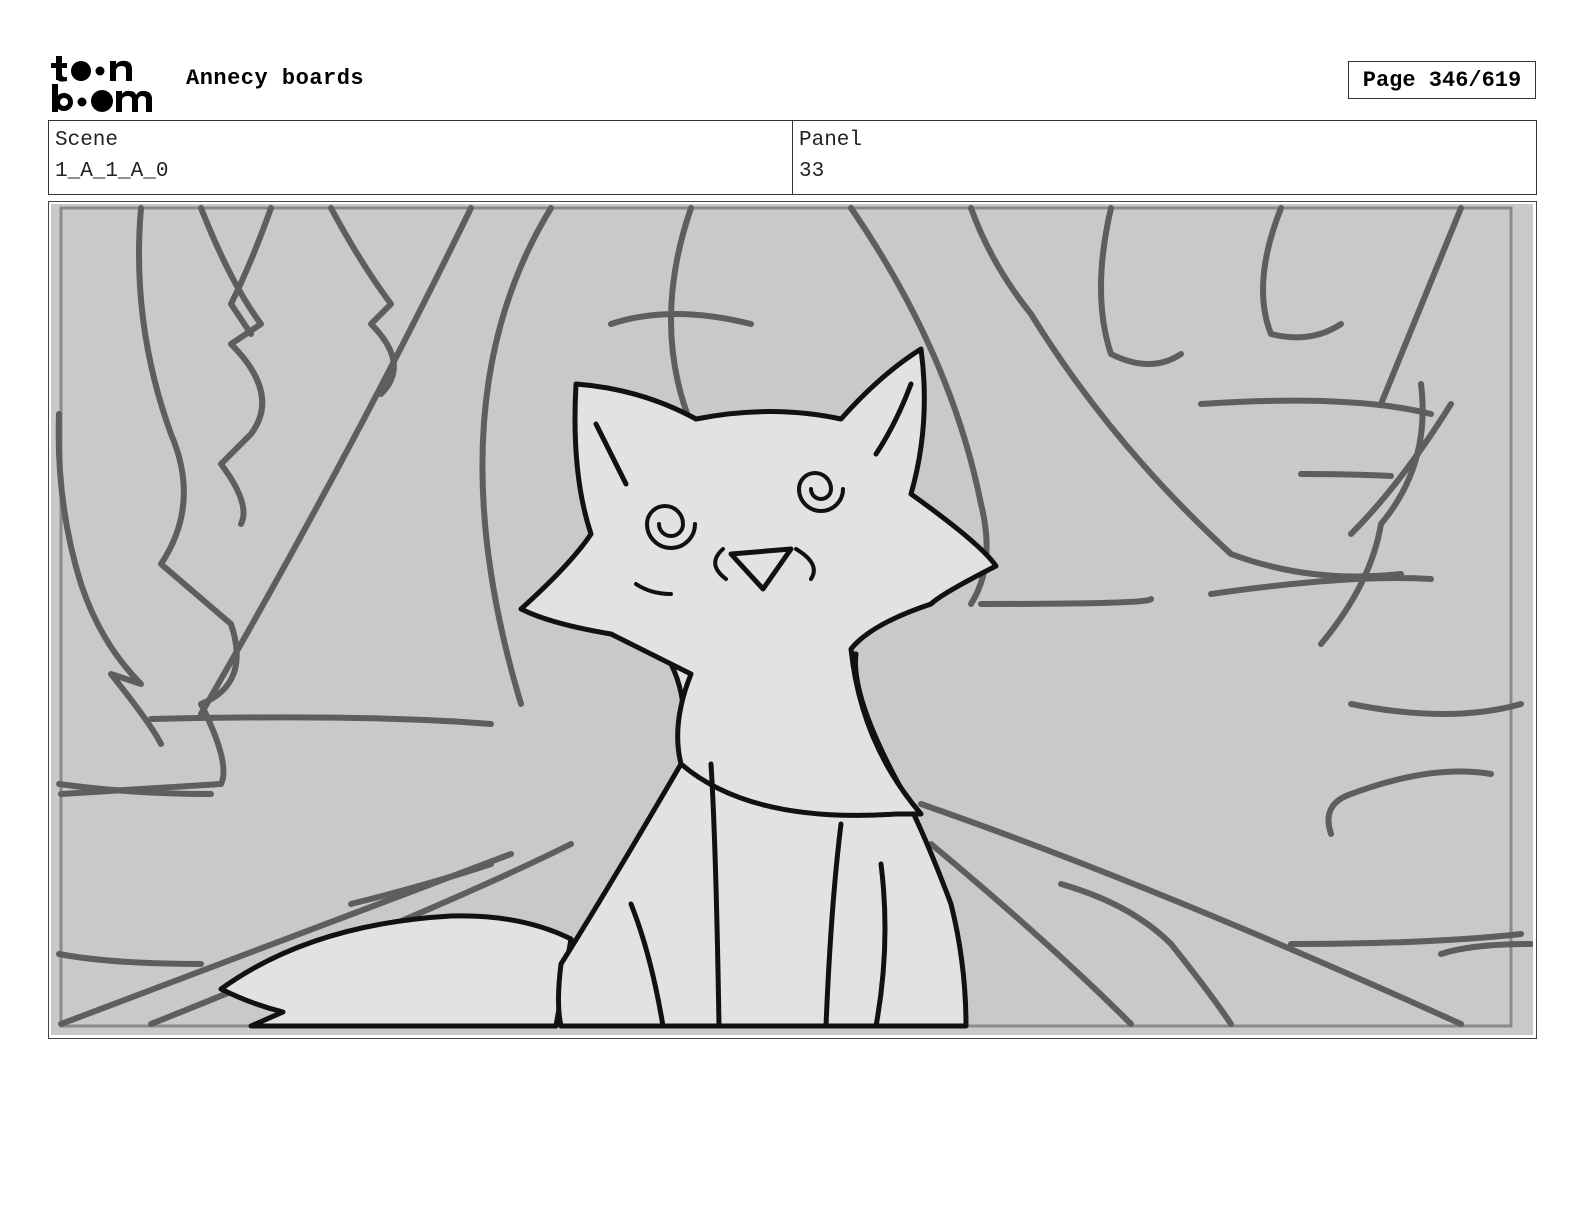 This screenshot has width=1584, height=1224. Describe the element at coordinates (275, 78) in the screenshot. I see `document-title: Annecy boards` at that location.